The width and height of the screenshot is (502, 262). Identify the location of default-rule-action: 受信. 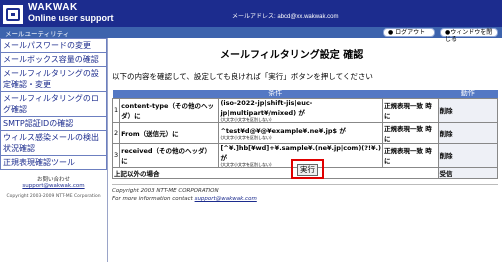
(467, 172).